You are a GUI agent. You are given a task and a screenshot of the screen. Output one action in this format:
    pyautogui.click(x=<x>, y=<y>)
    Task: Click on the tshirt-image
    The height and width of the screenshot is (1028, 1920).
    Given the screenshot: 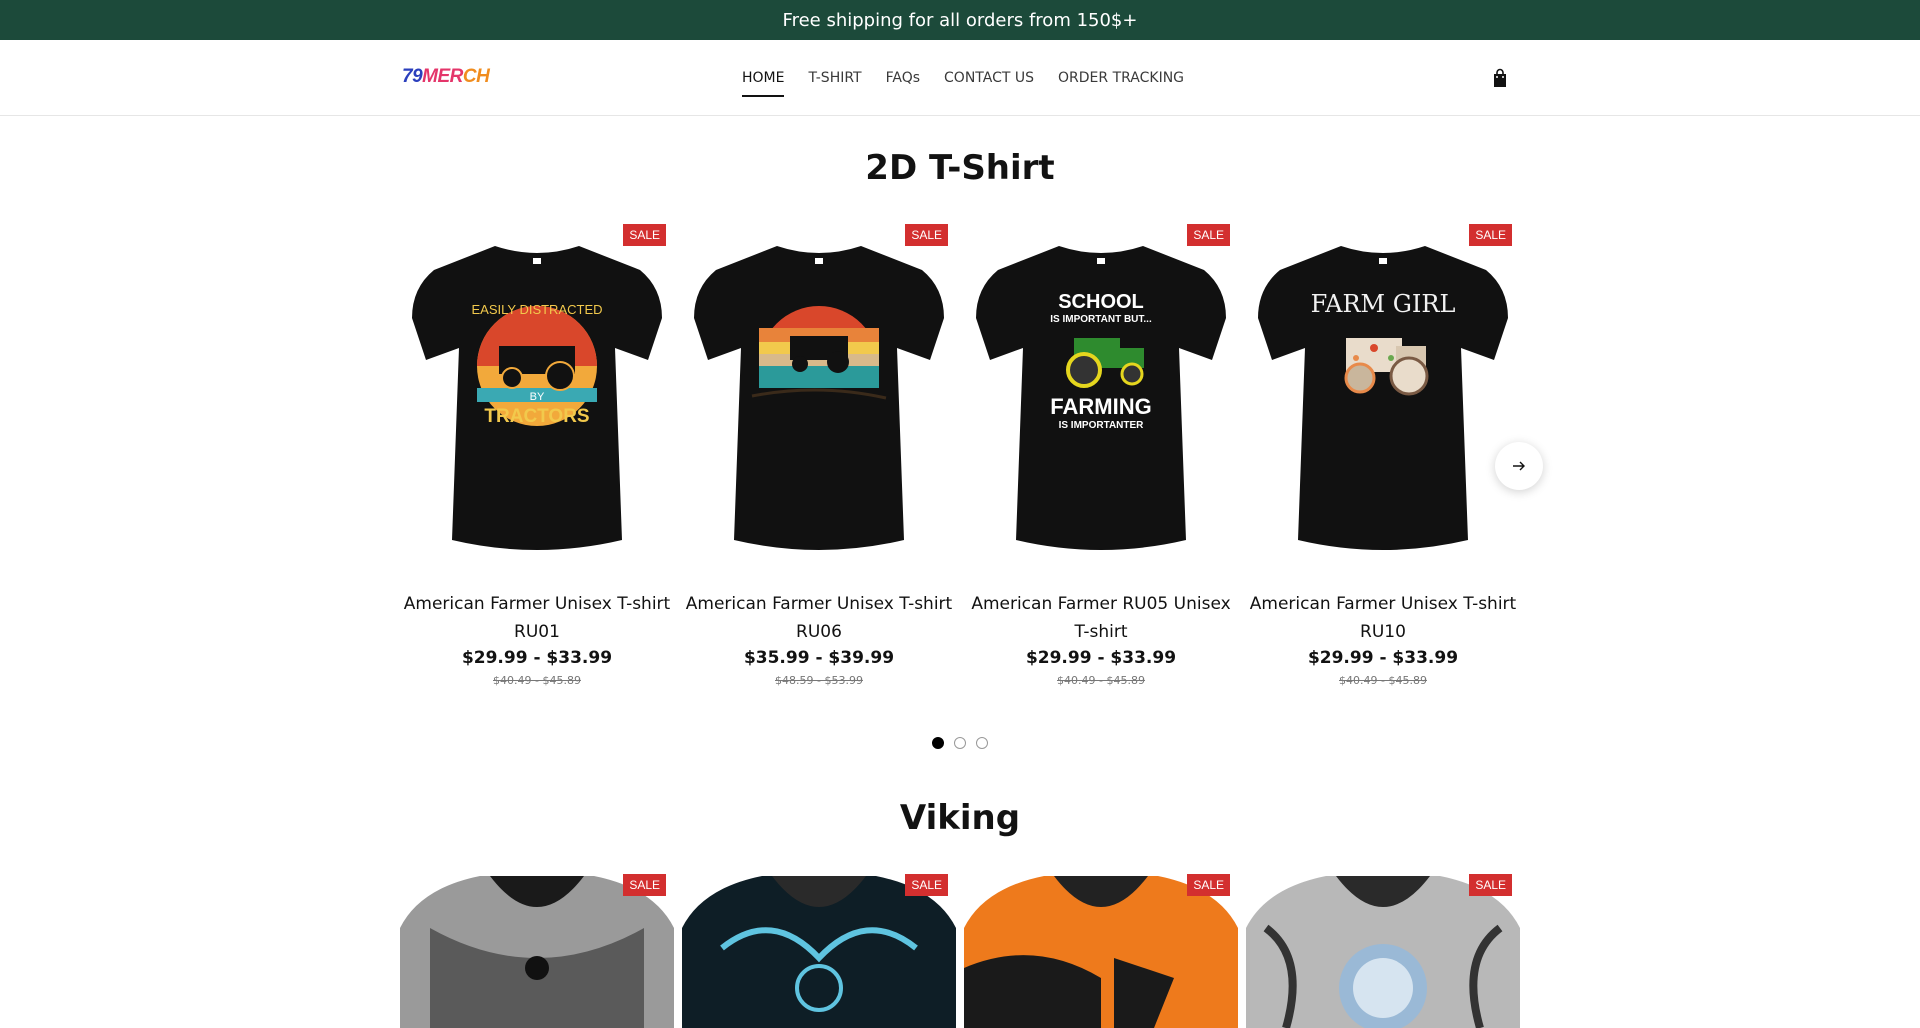 What is the action you would take?
    pyautogui.click(x=819, y=398)
    